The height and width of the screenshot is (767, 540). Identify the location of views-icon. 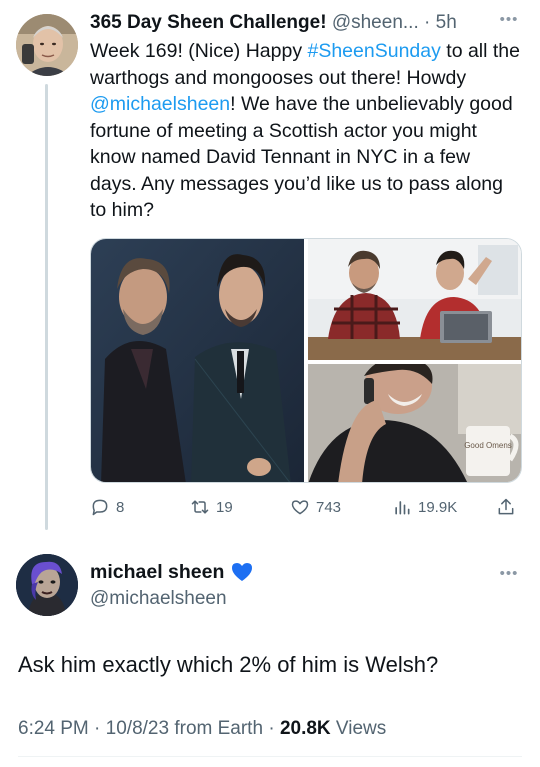
(402, 508).